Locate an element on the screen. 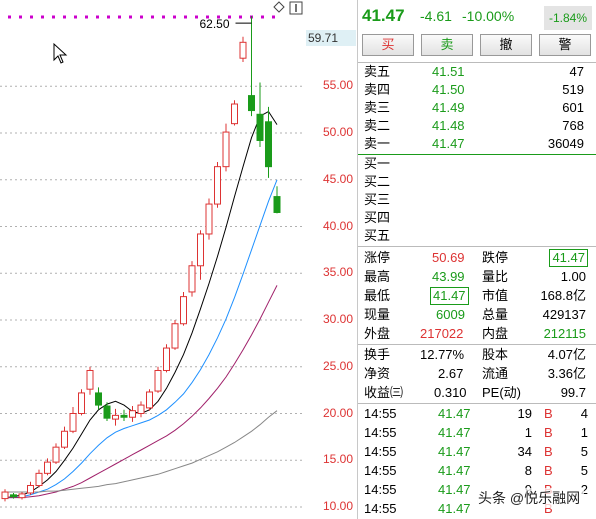  high-label: 最高 is located at coordinates (377, 276).